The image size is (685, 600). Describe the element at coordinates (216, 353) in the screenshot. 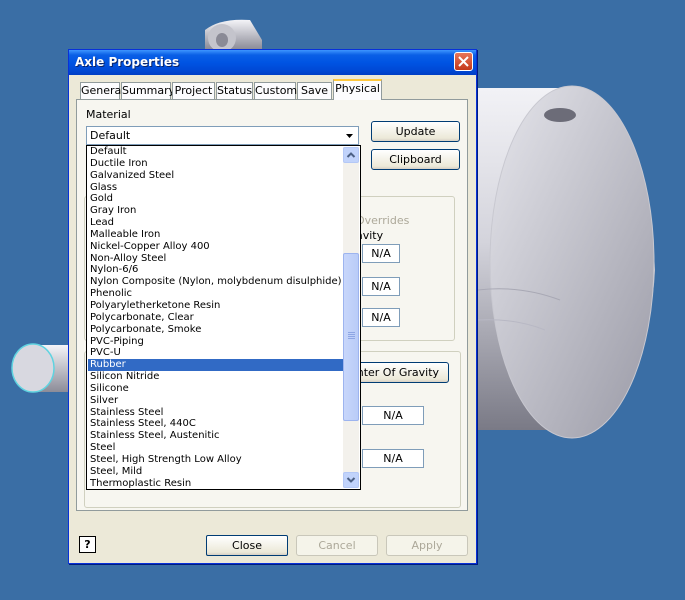

I see `material-option: PVC-U` at that location.